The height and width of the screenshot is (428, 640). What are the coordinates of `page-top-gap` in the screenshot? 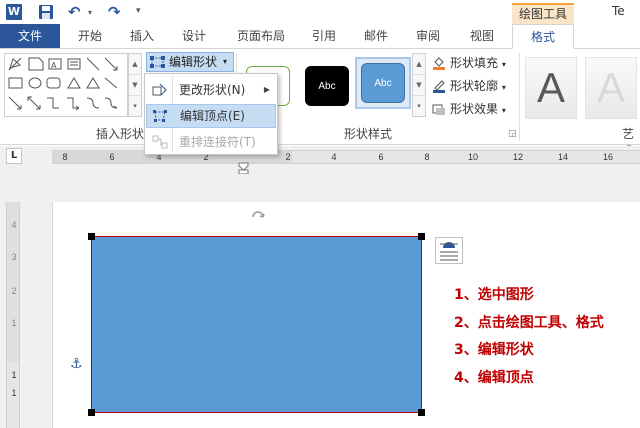 It's located at (346, 189).